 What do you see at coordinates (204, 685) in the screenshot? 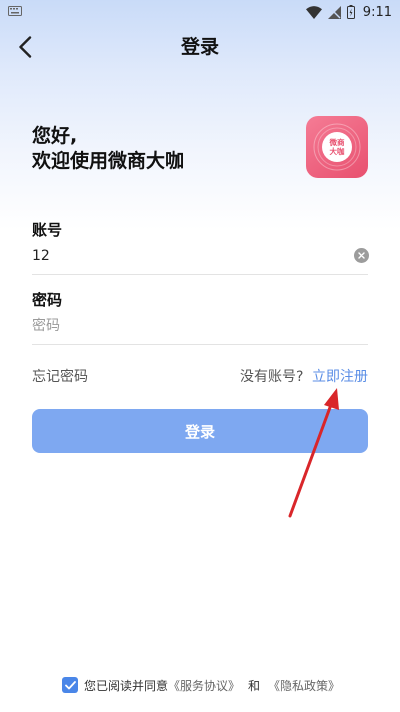
I see `service-agreement-link: 《服务协议》` at bounding box center [204, 685].